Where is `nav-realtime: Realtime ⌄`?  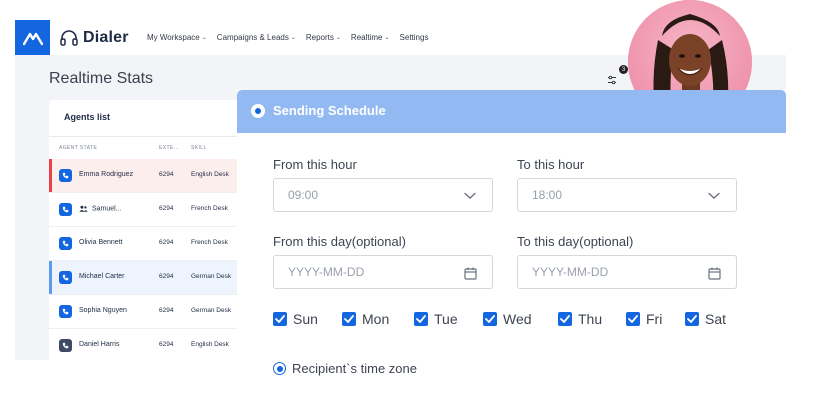 nav-realtime: Realtime ⌄ is located at coordinates (370, 37).